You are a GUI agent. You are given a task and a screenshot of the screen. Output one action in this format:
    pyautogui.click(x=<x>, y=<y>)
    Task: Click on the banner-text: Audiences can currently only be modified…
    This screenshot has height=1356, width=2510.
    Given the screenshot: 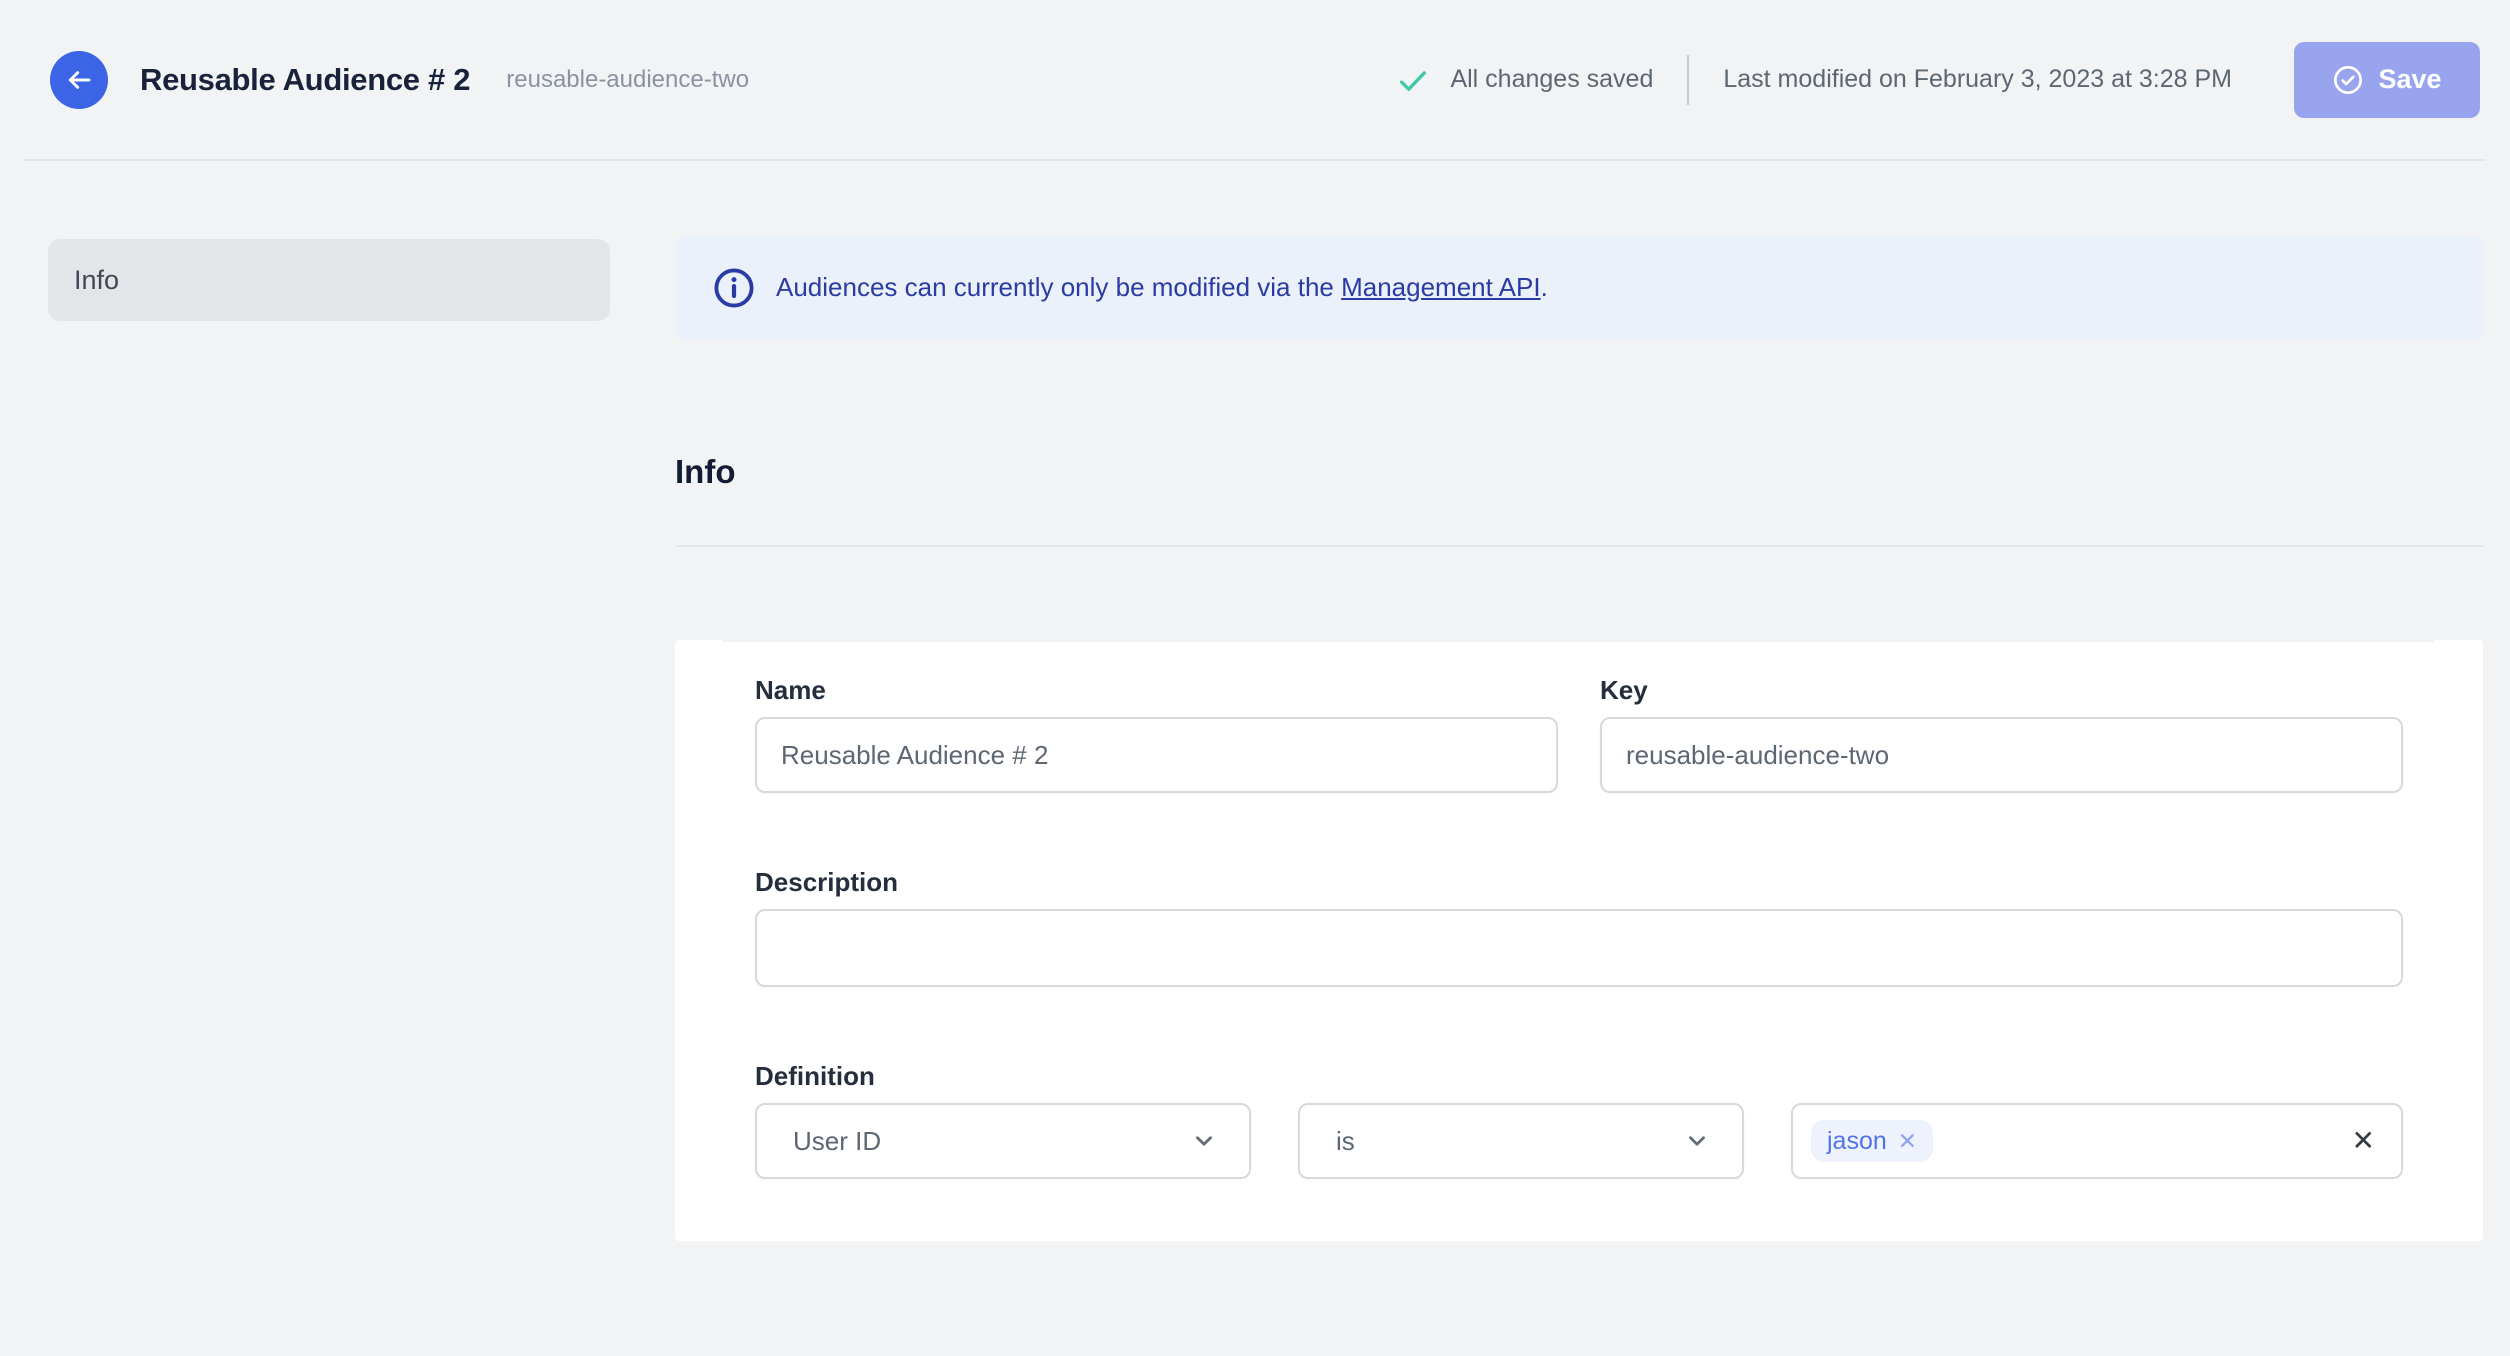 What is the action you would take?
    pyautogui.click(x=1162, y=287)
    